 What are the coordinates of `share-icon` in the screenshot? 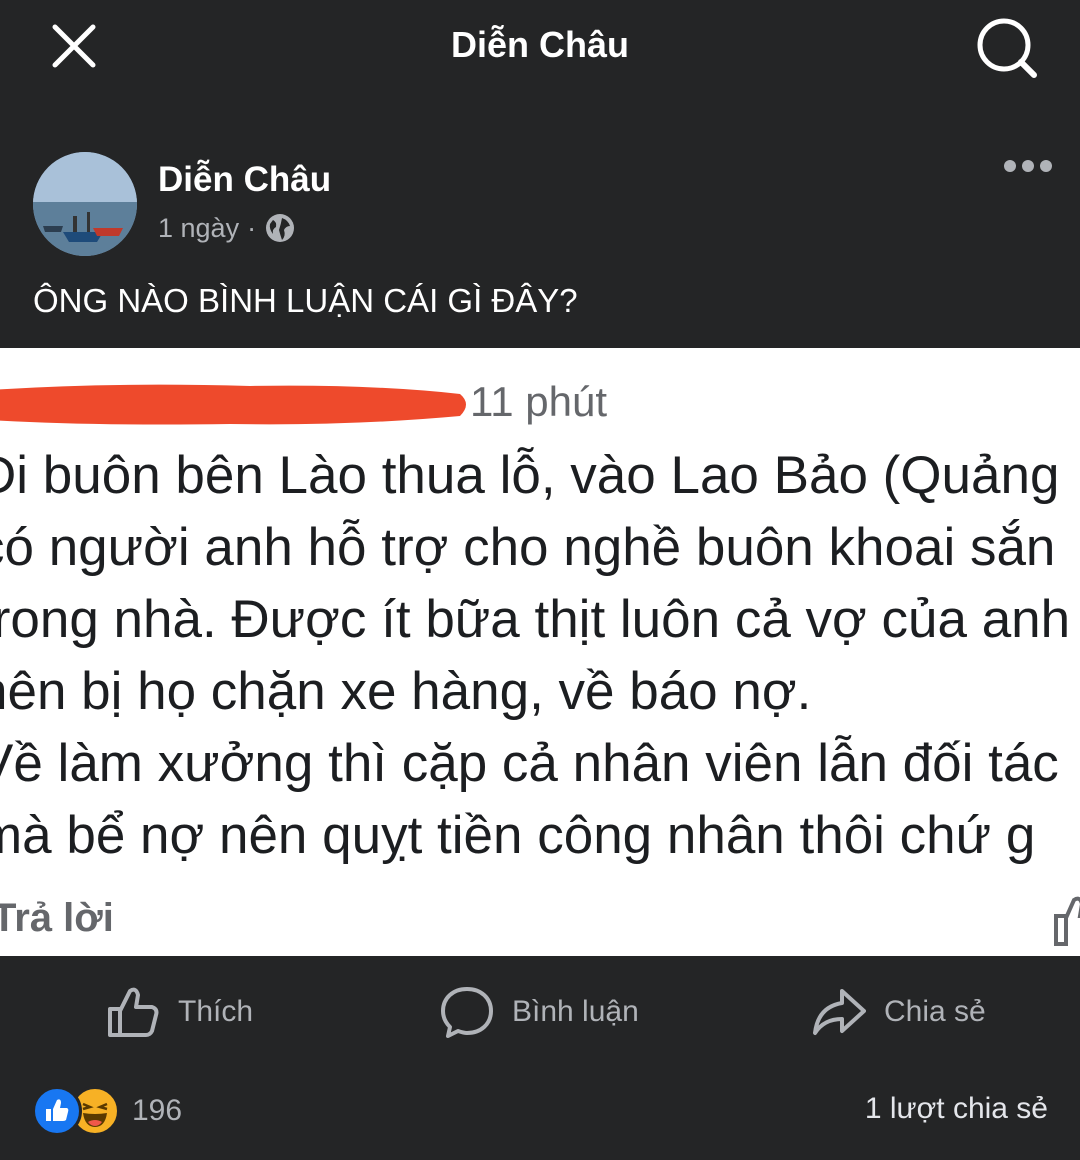 It's located at (839, 1012).